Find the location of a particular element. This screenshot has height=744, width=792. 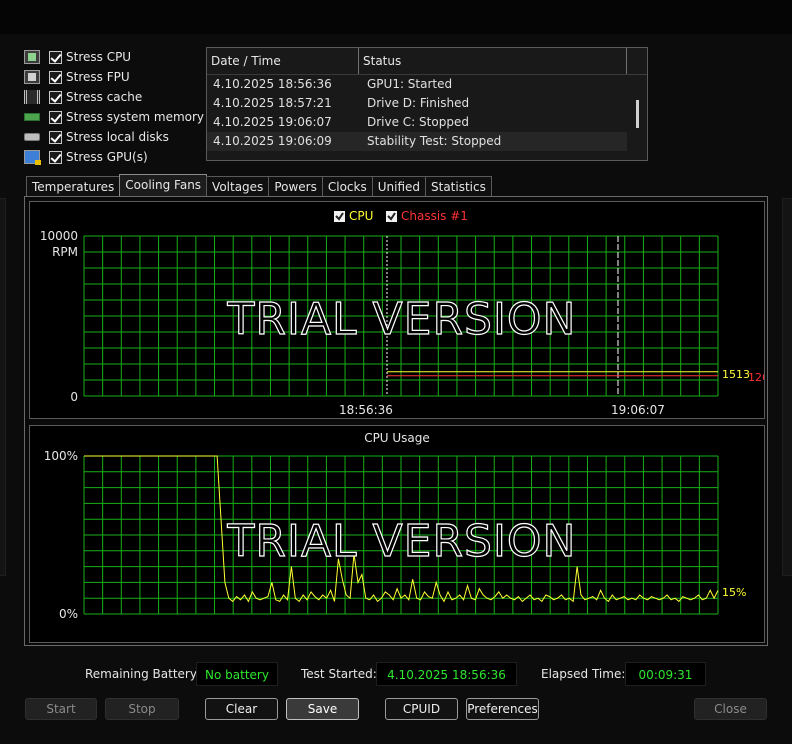

cpu-y-max-label: 100% is located at coordinates (61, 456).